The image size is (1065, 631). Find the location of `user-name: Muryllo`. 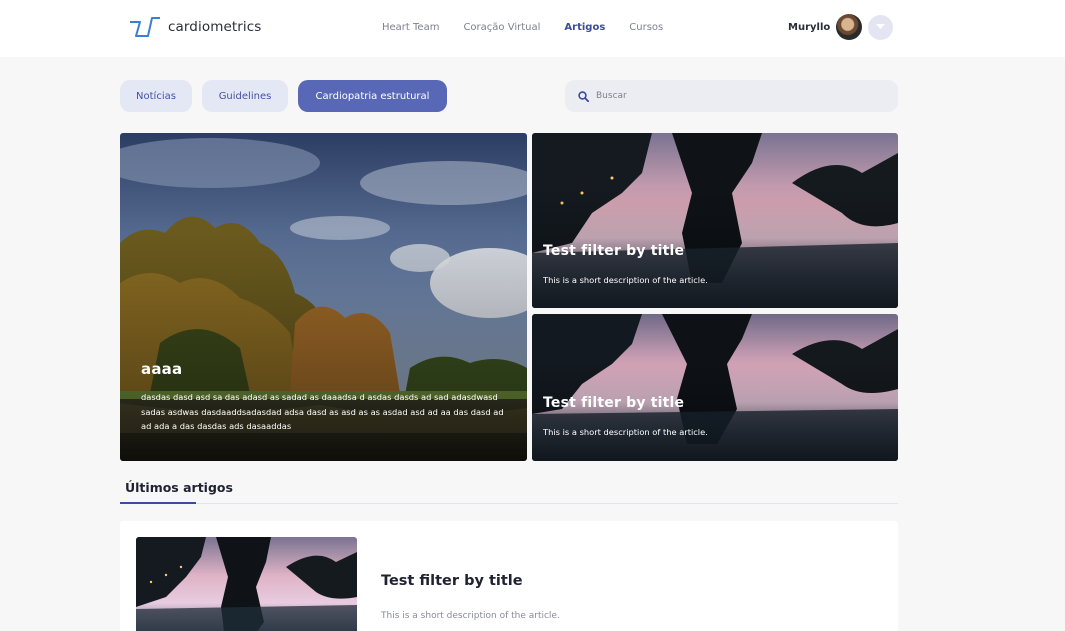

user-name: Muryllo is located at coordinates (809, 27).